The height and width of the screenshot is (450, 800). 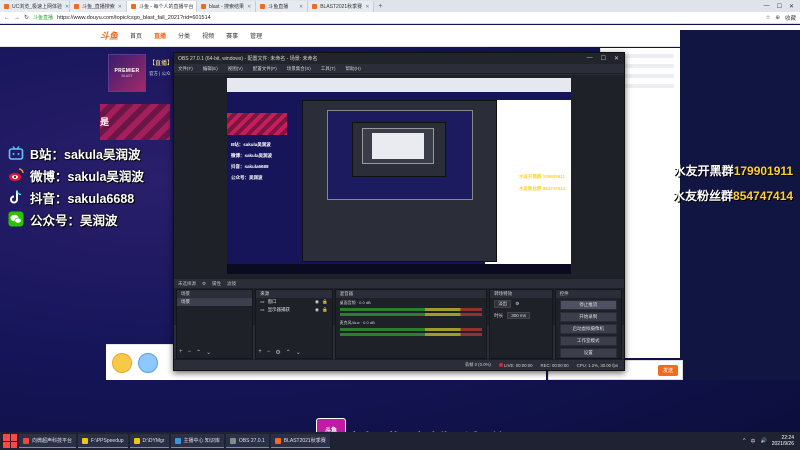 I want to click on taskbar-item: OBS 27.0.1, so click(x=247, y=441).